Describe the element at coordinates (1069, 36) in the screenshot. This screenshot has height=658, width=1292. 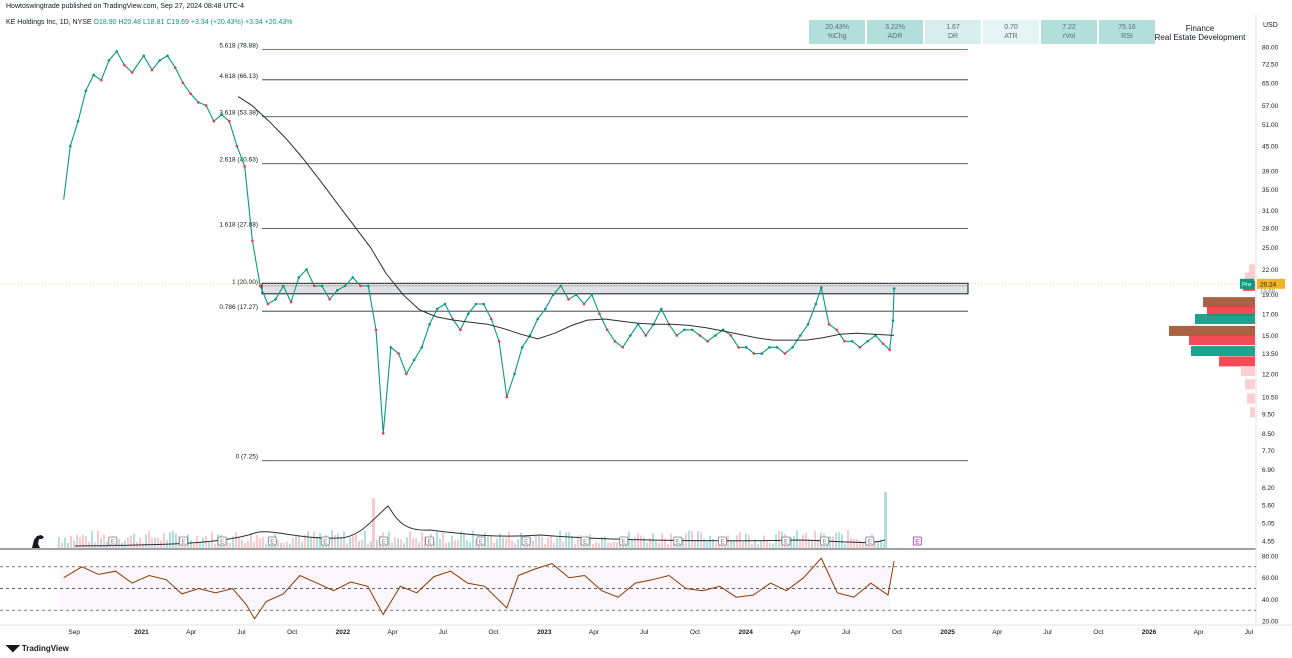
I see `stat-label: rVol` at that location.